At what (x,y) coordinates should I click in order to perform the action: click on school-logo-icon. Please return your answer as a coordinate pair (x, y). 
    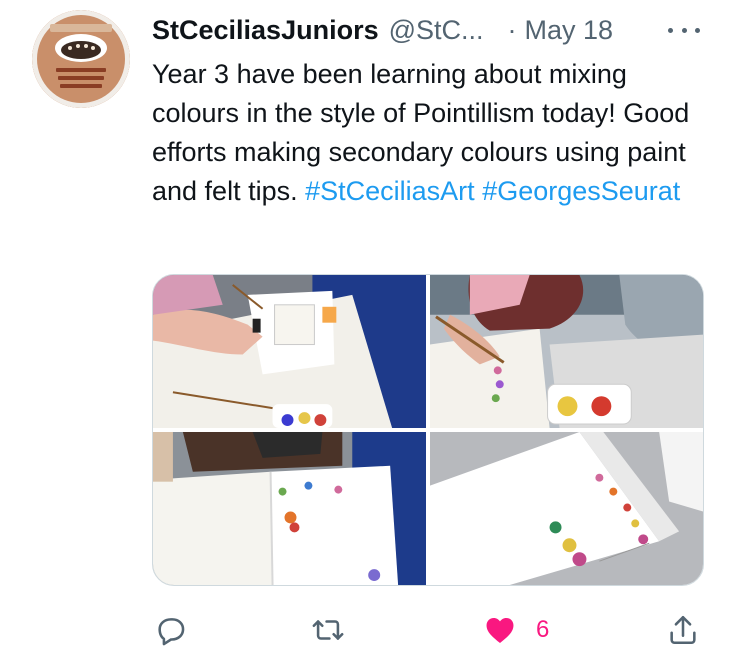
    Looking at the image, I should click on (81, 59).